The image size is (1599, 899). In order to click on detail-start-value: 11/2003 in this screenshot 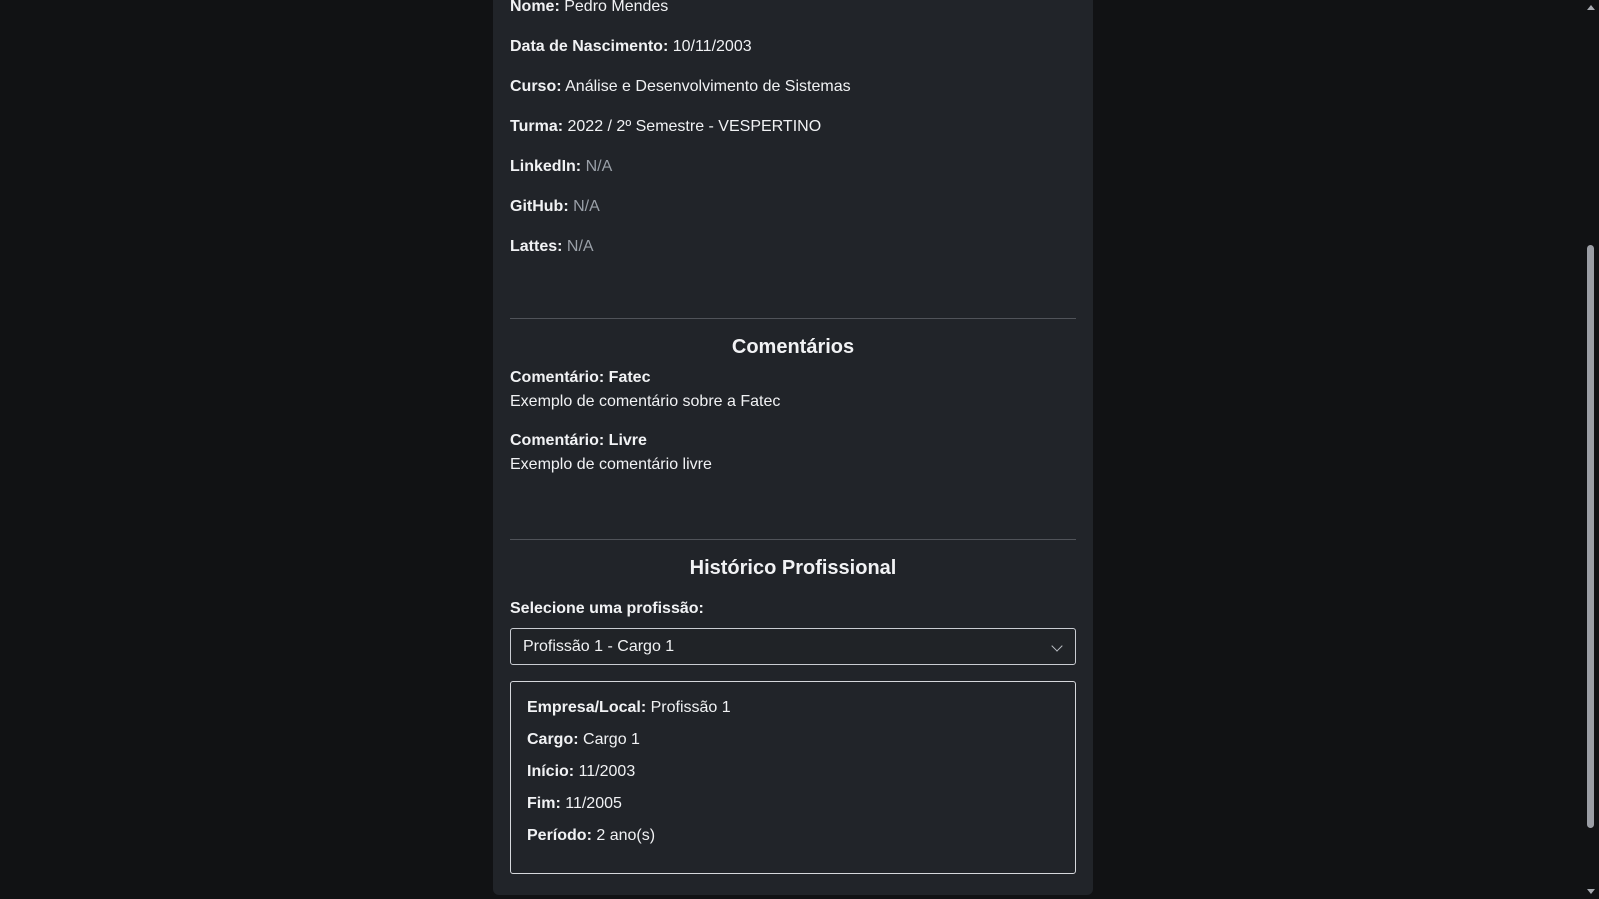, I will do `click(607, 771)`.